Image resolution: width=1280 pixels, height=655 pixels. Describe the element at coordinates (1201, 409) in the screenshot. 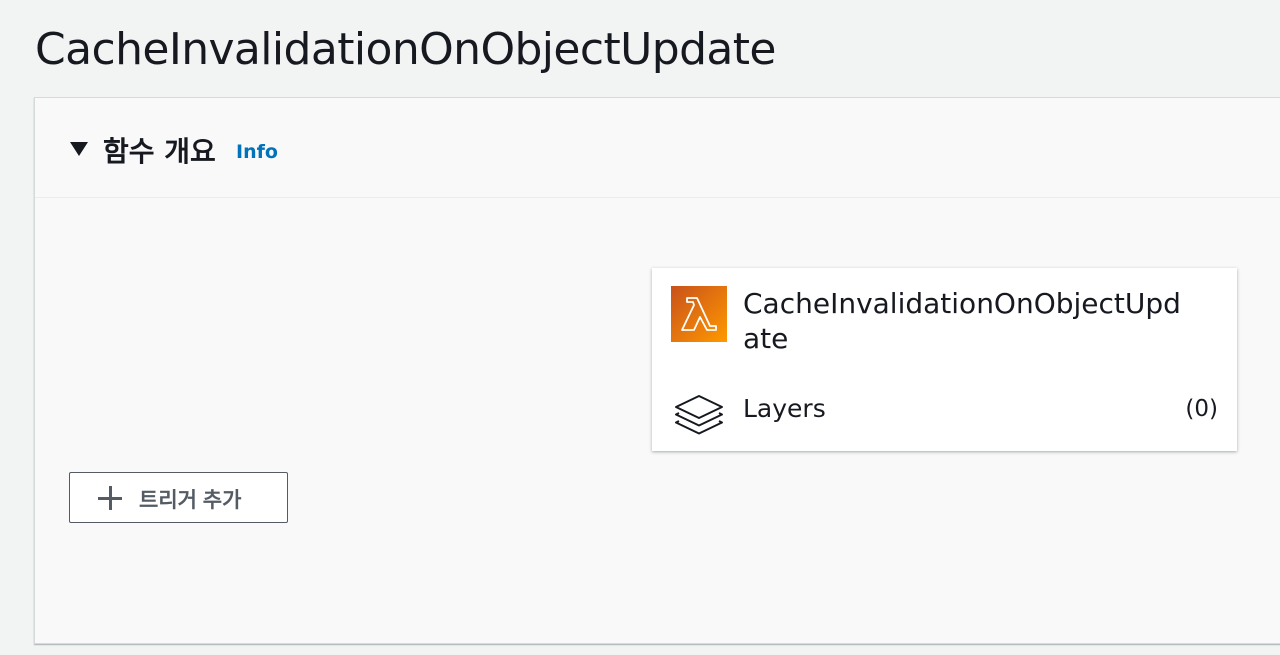

I see `layers-count: (0)` at that location.